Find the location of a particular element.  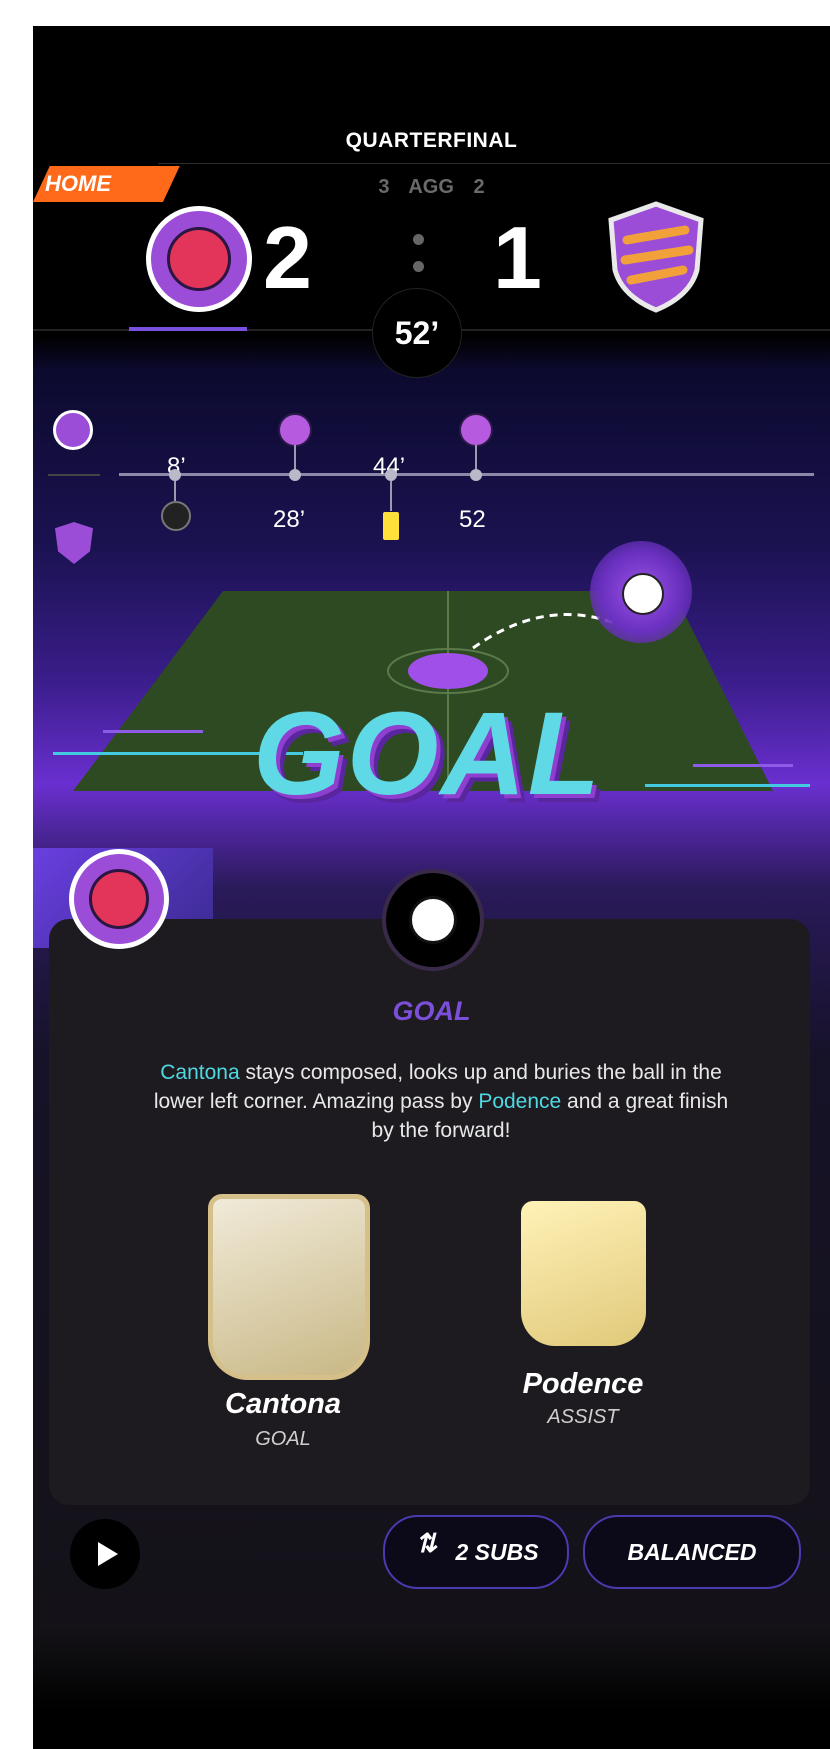

player-name: Cantona is located at coordinates (283, 1404).